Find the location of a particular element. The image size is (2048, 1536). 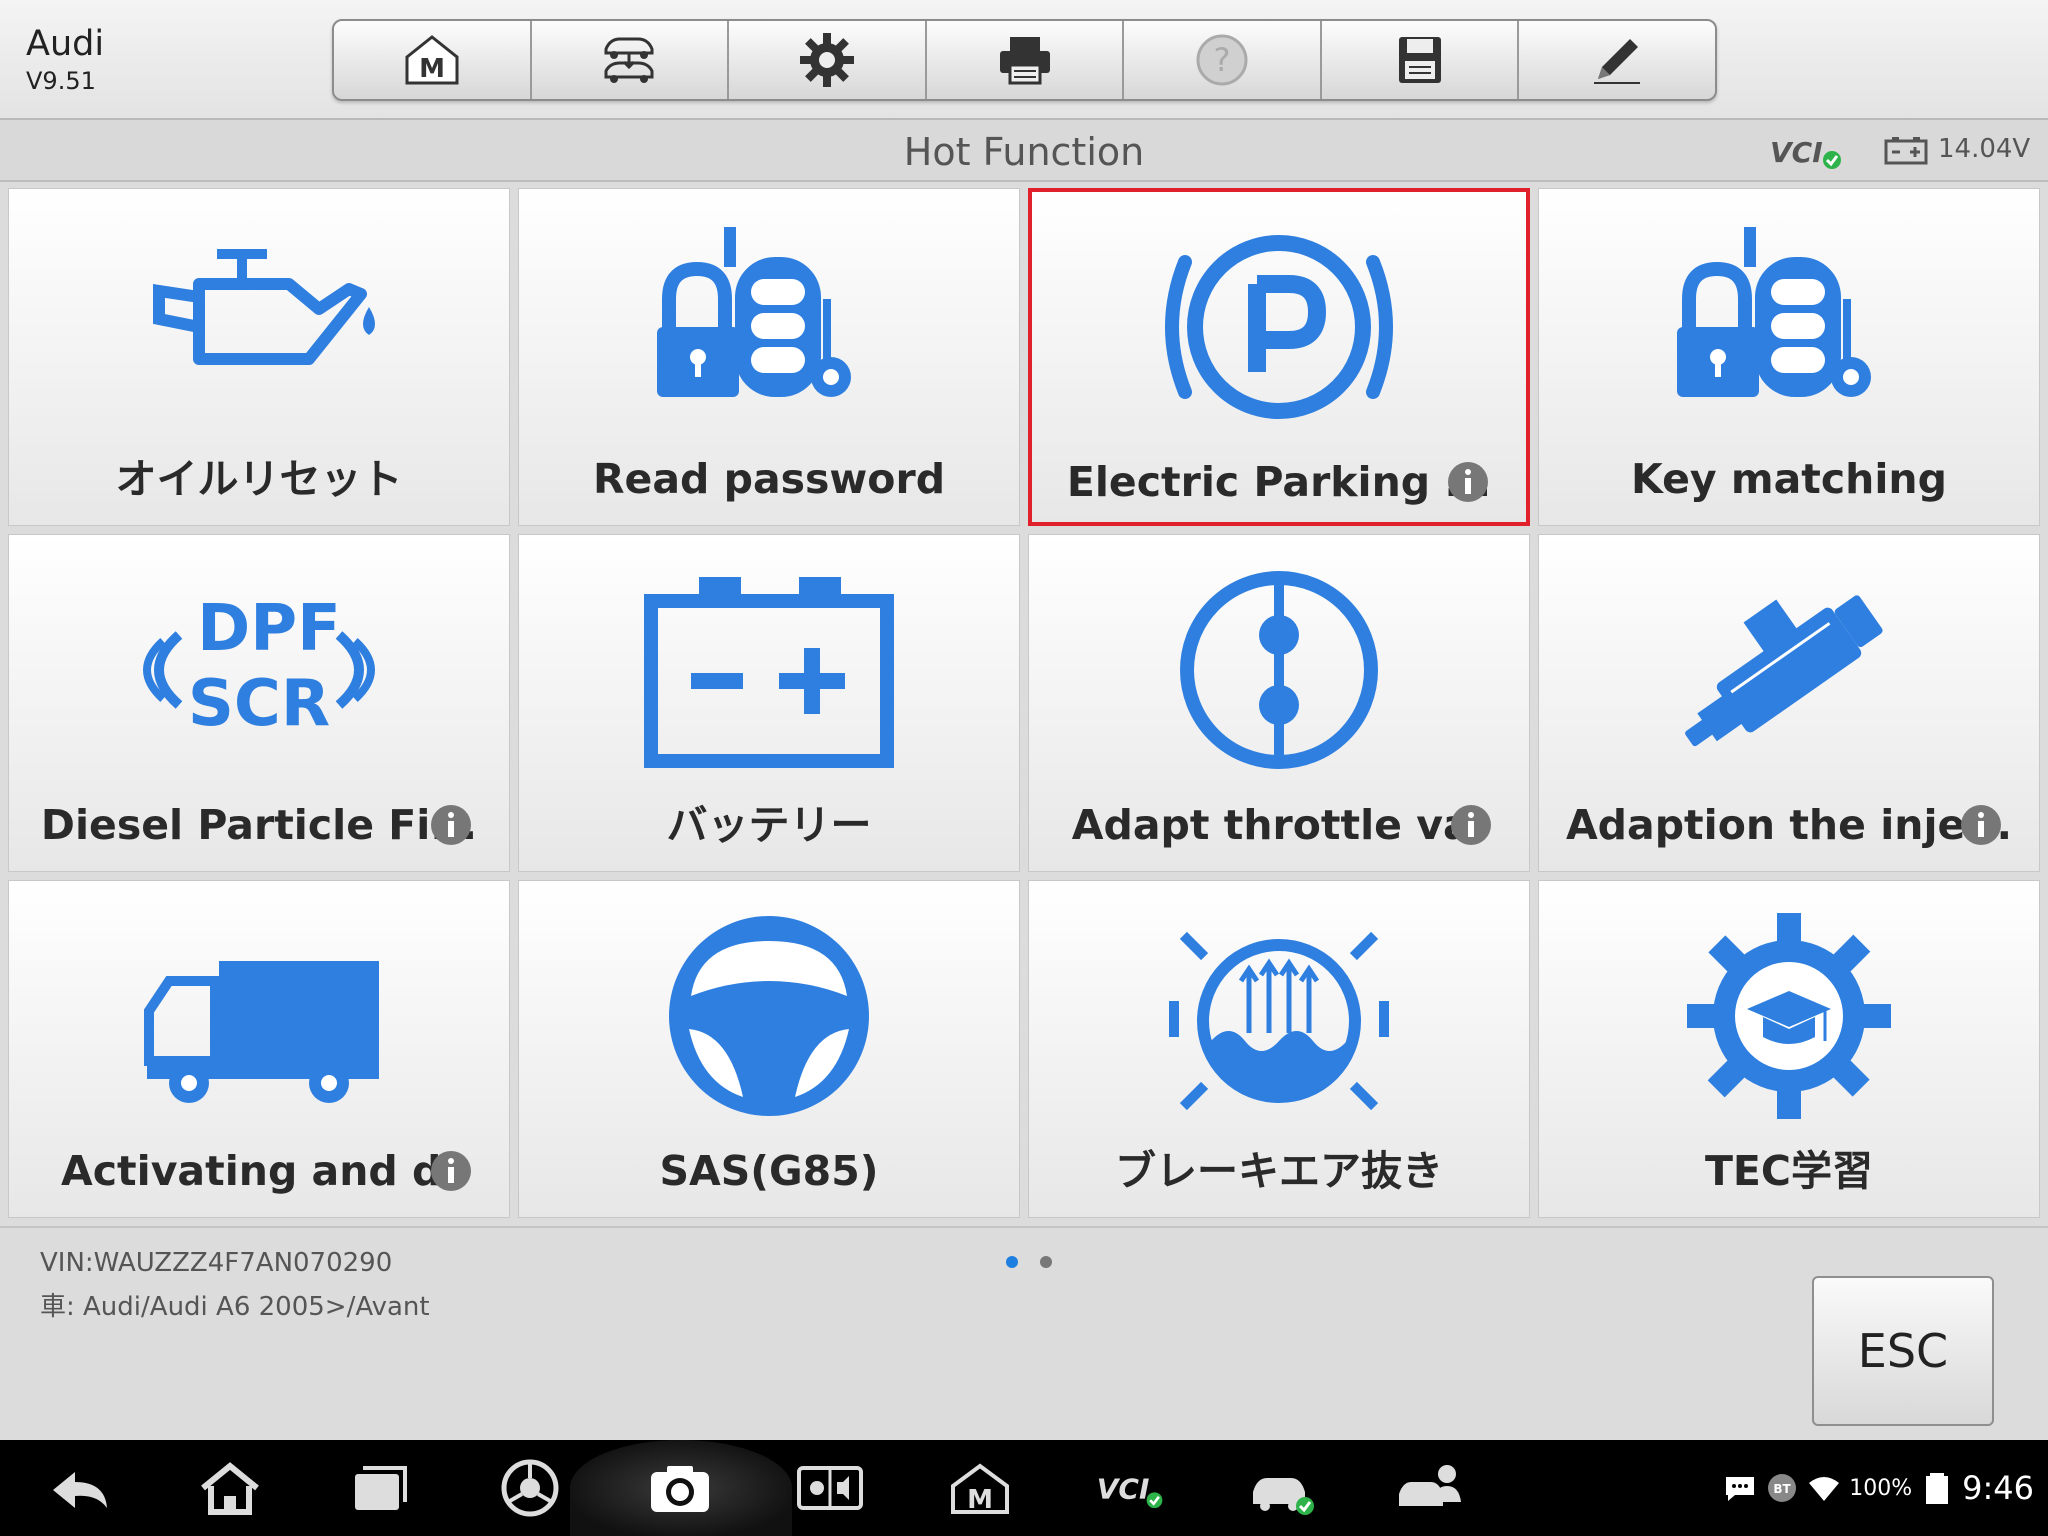

brand-block: Audi V9.51 is located at coordinates (65, 61).